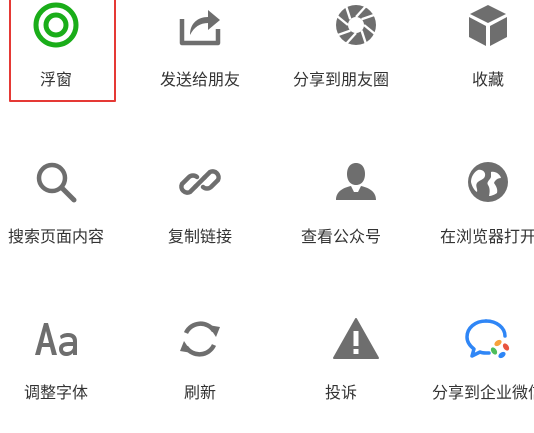  I want to click on menu-item-adjust-font: 调整字体, so click(58, 373).